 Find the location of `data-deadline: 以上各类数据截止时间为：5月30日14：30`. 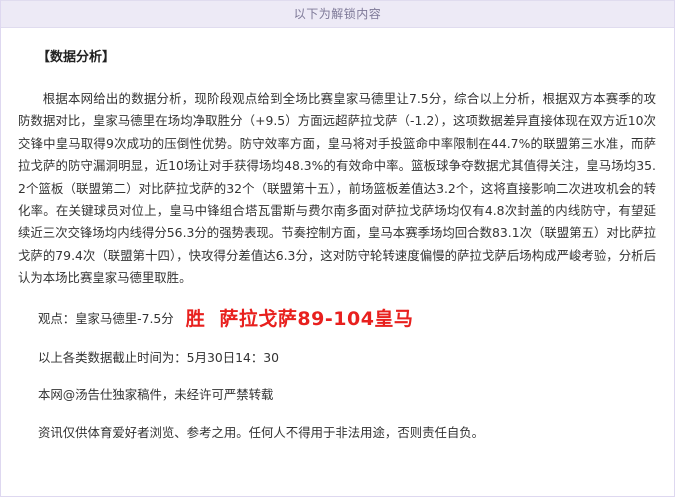

data-deadline: 以上各类数据截止时间为：5月30日14：30 is located at coordinates (159, 357).